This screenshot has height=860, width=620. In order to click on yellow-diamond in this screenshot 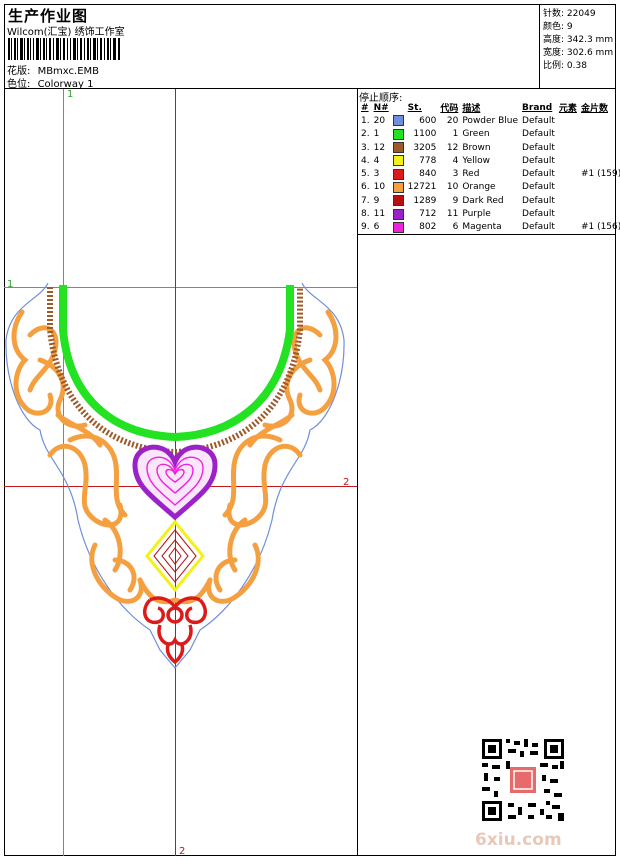, I will do `click(175, 556)`.